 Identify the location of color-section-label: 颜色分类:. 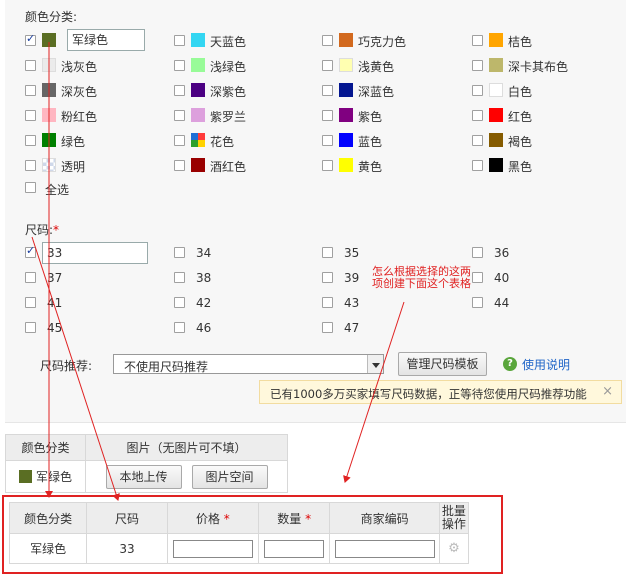
(51, 17).